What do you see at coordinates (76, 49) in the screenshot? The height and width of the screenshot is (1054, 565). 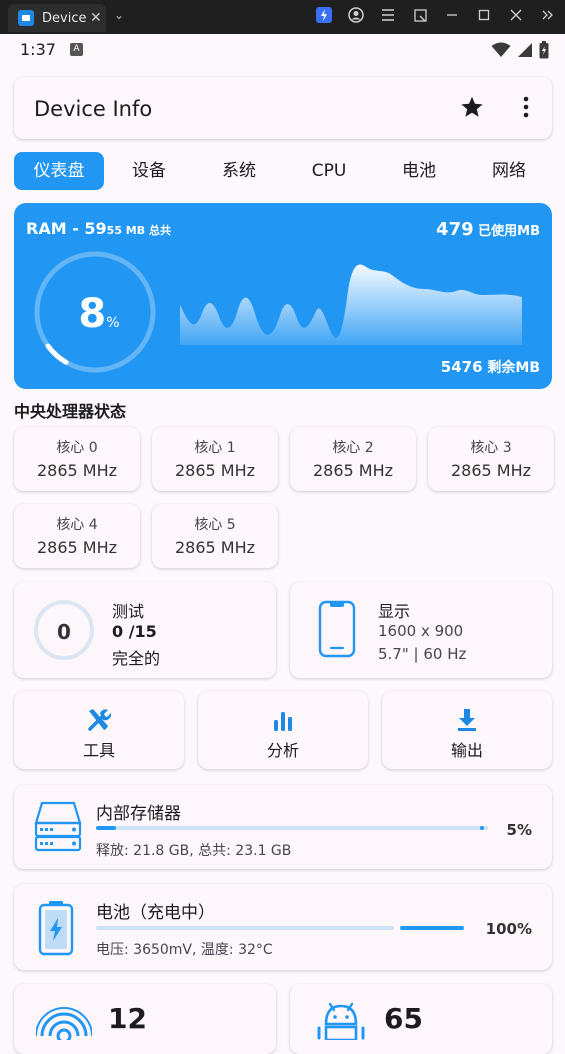 I see `notification-icon: A` at bounding box center [76, 49].